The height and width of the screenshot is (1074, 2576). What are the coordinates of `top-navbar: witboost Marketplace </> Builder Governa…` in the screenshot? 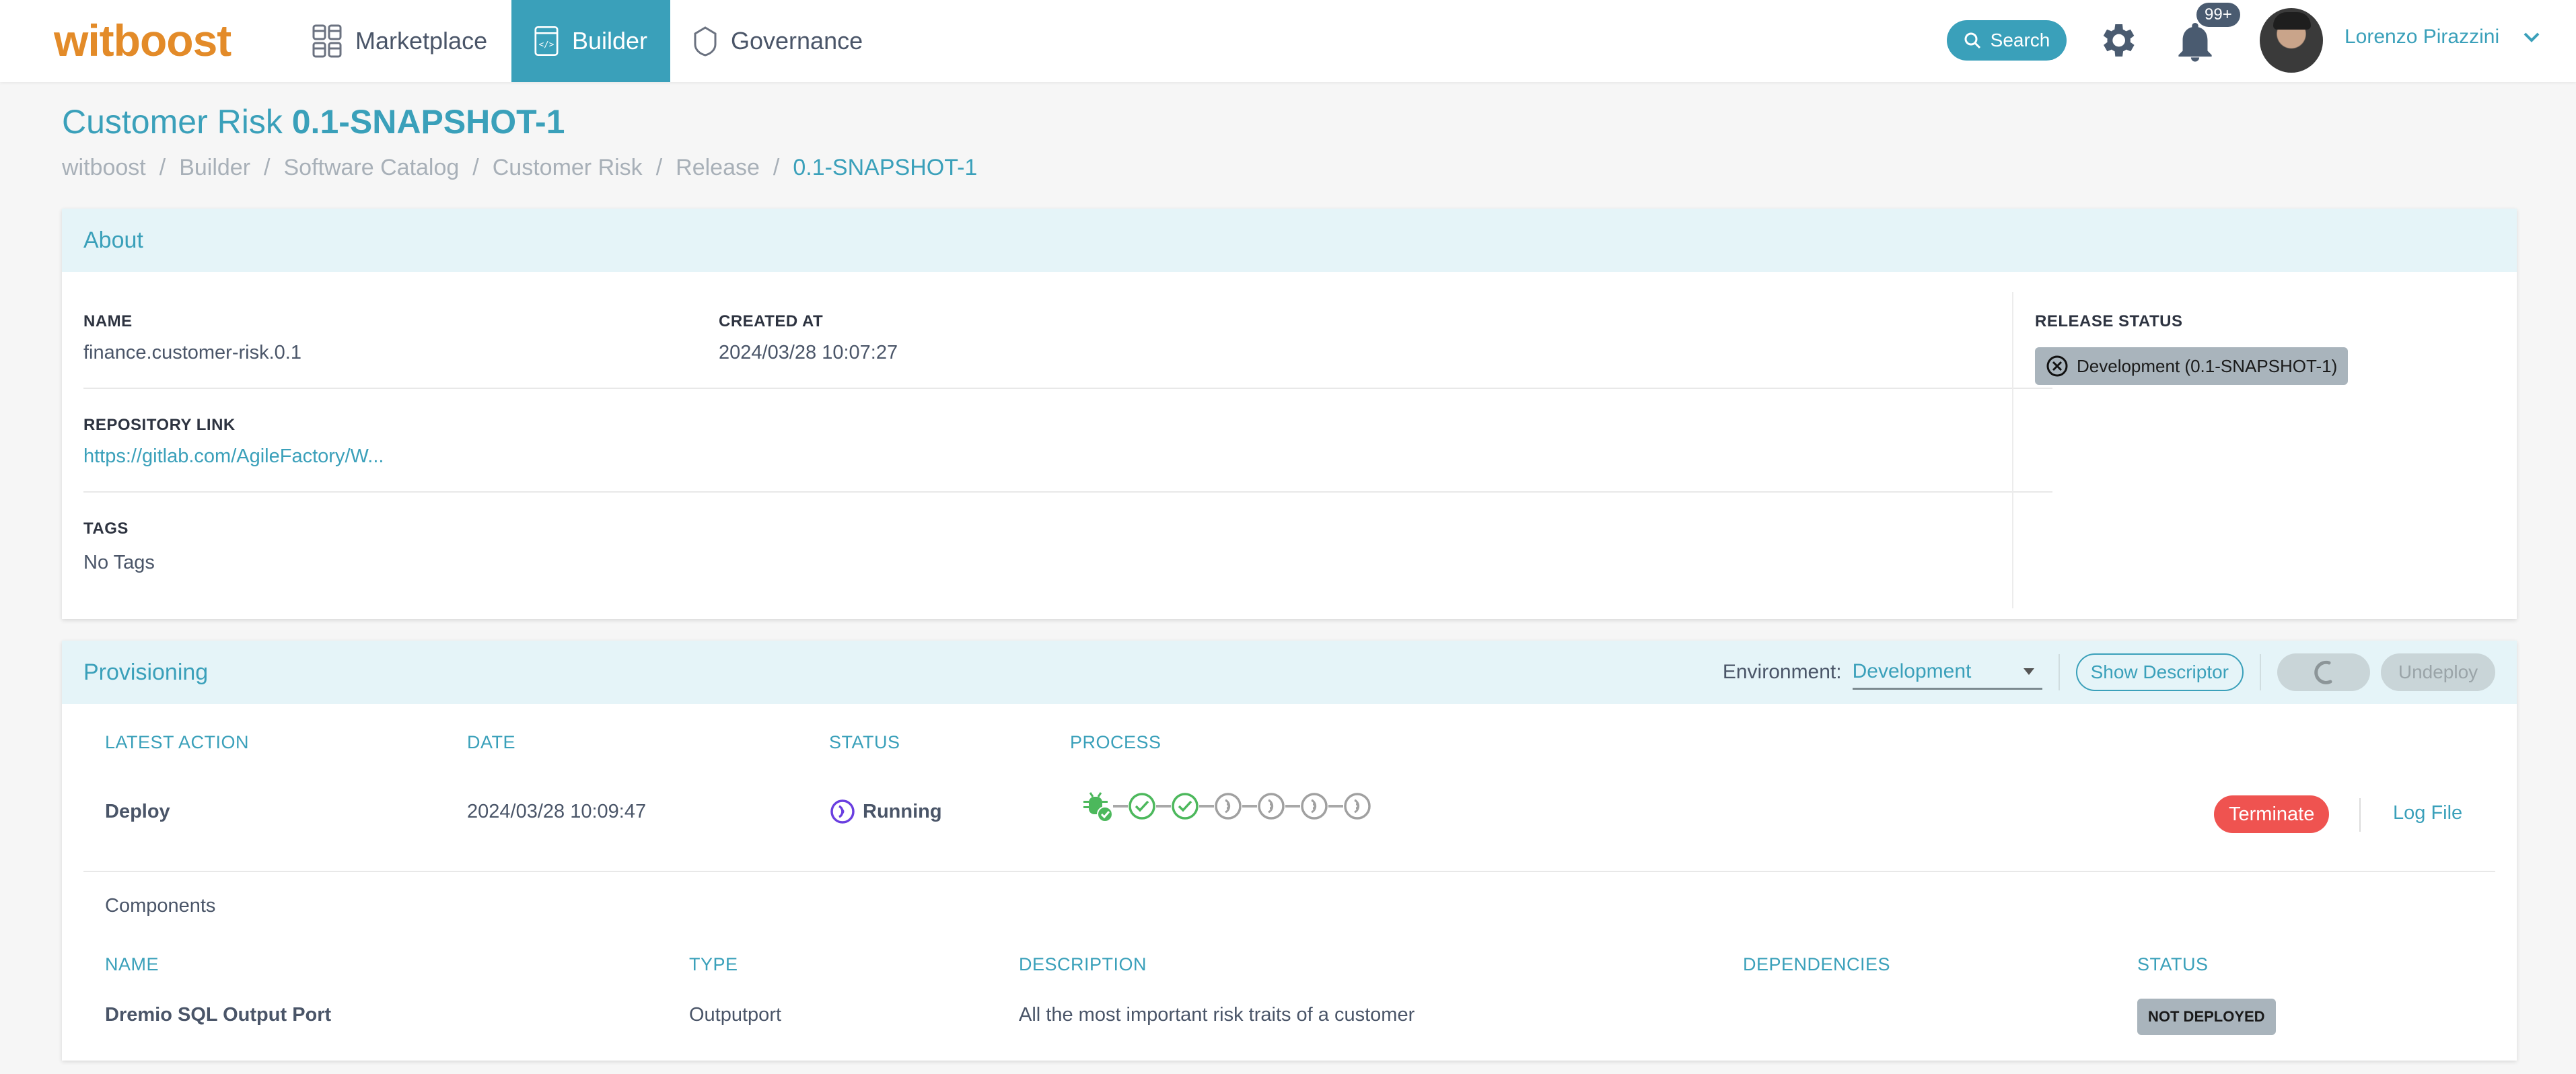 It's located at (1288, 41).